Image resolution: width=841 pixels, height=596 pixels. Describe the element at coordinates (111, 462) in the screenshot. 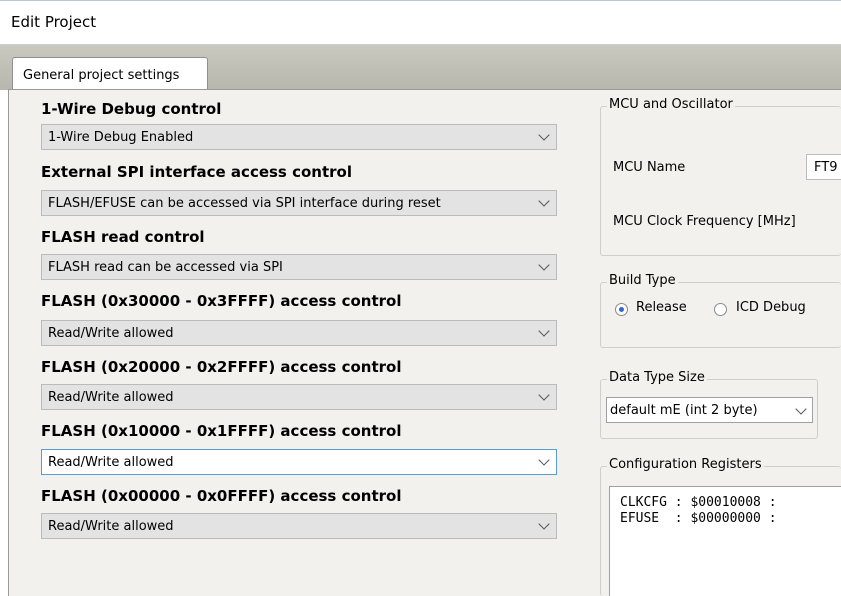

I see `flash-10000-value: Read/Write allowed` at that location.